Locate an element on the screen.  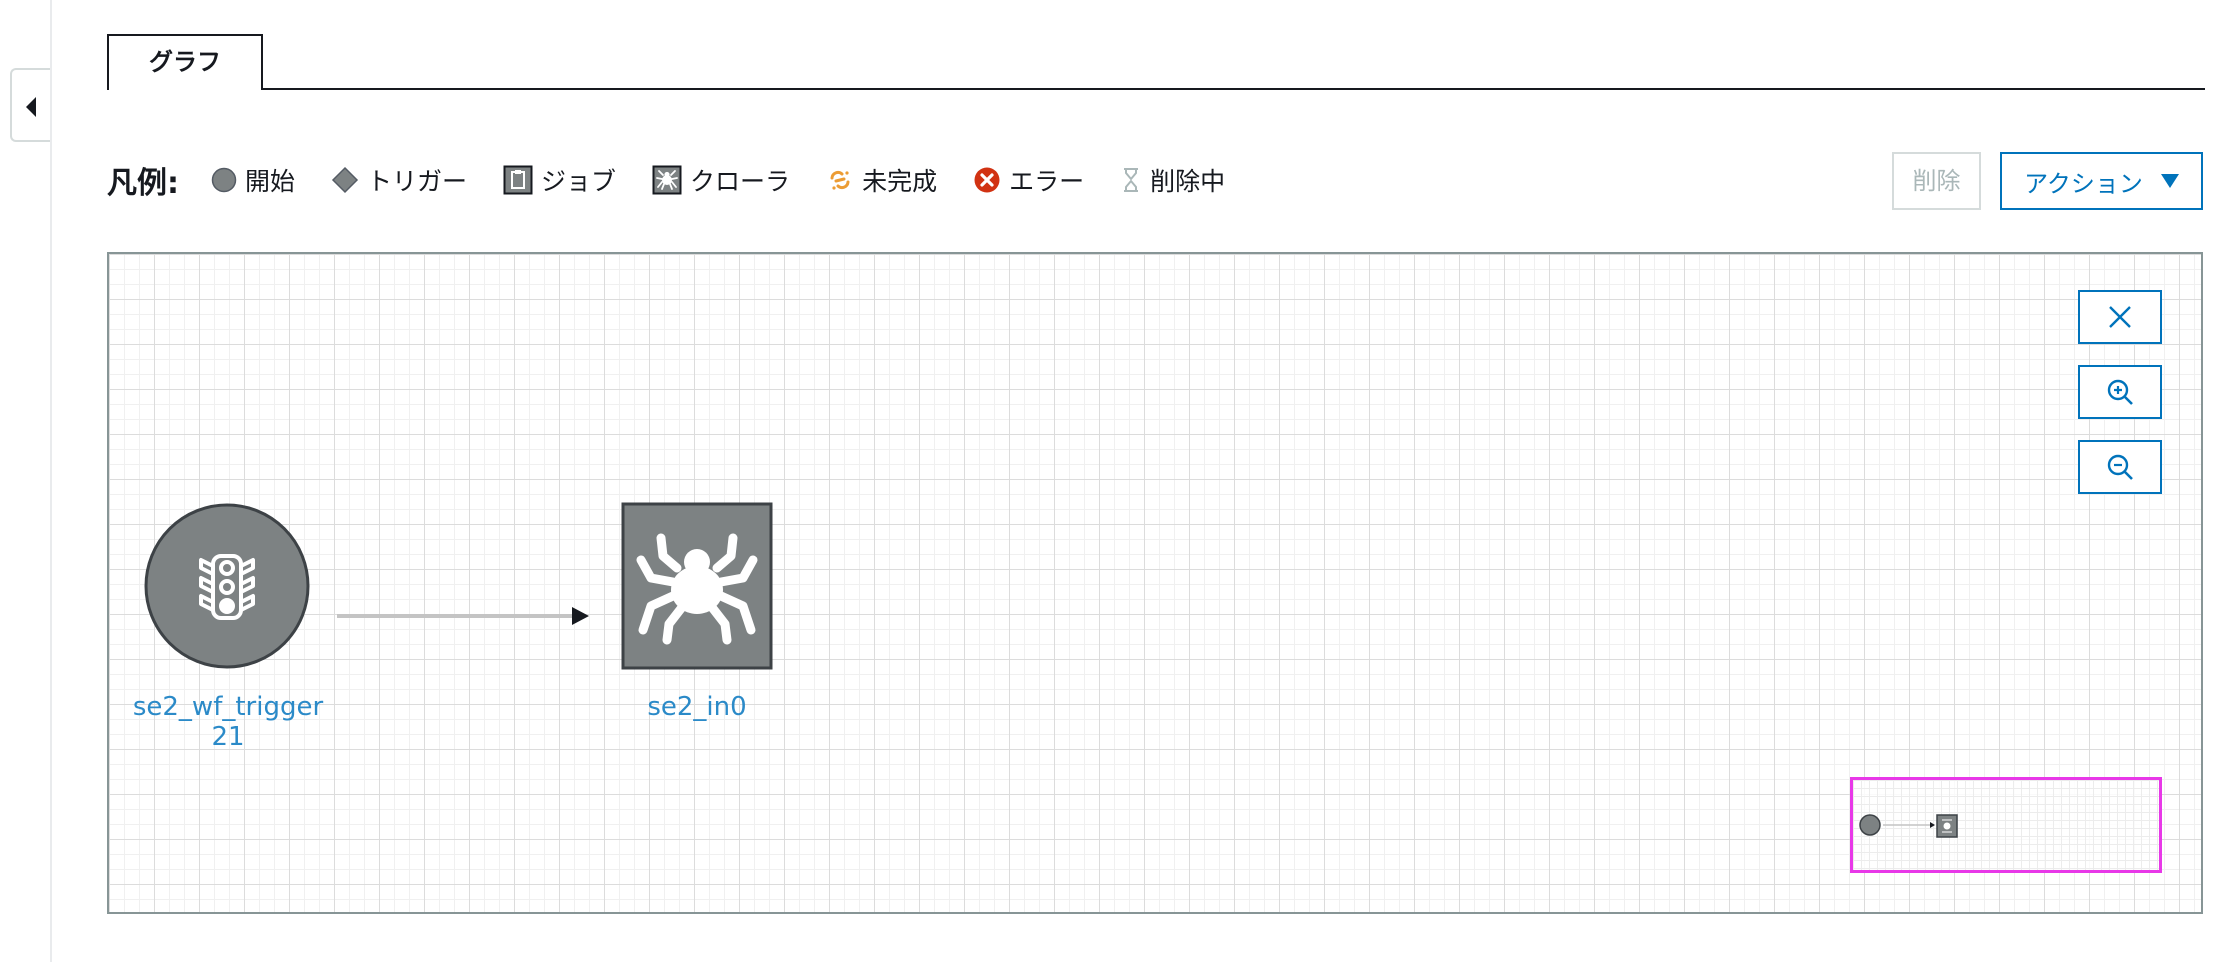
error-icon is located at coordinates (987, 180).